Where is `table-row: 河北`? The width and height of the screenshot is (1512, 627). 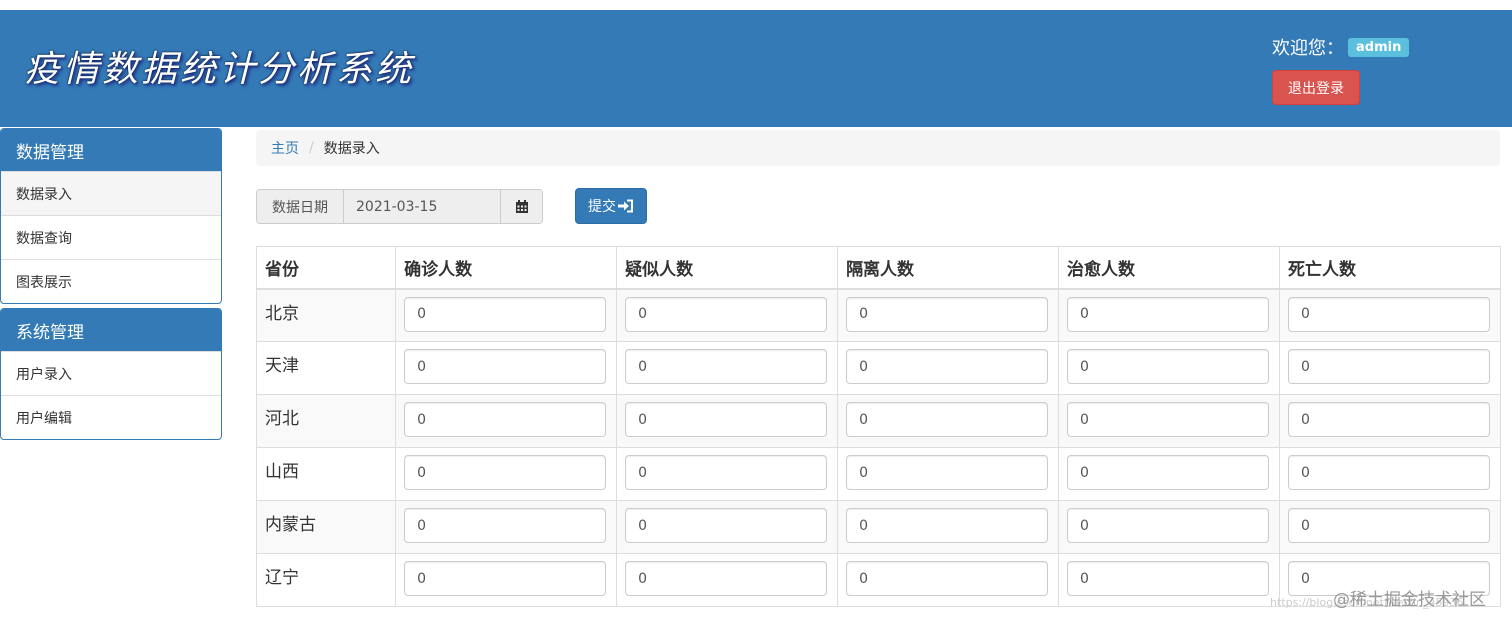 table-row: 河北 is located at coordinates (878, 421).